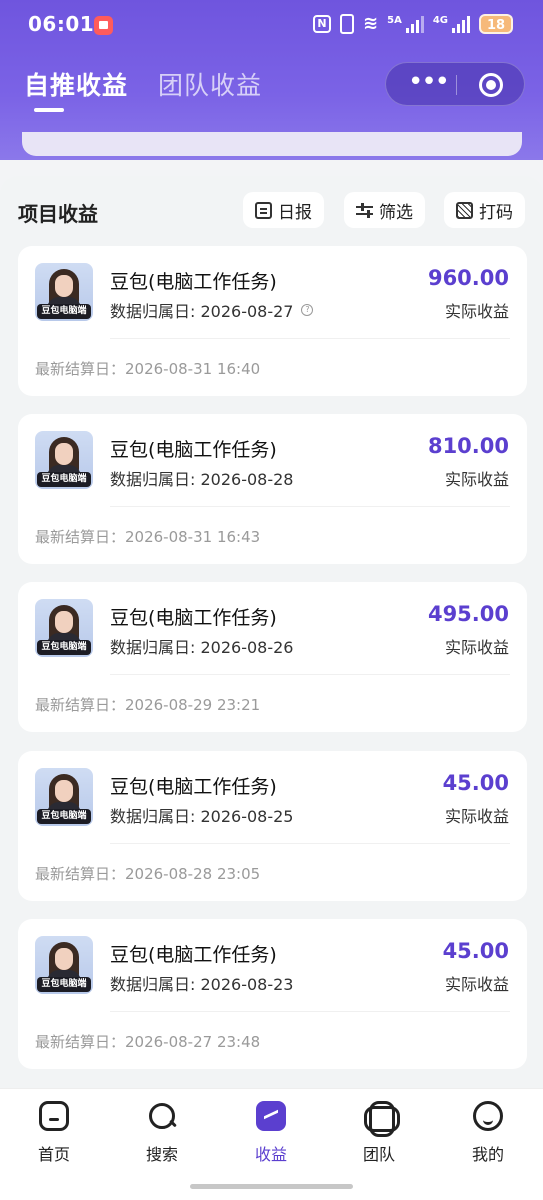 This screenshot has width=543, height=1200. I want to click on nav-label: 团队, so click(378, 1154).